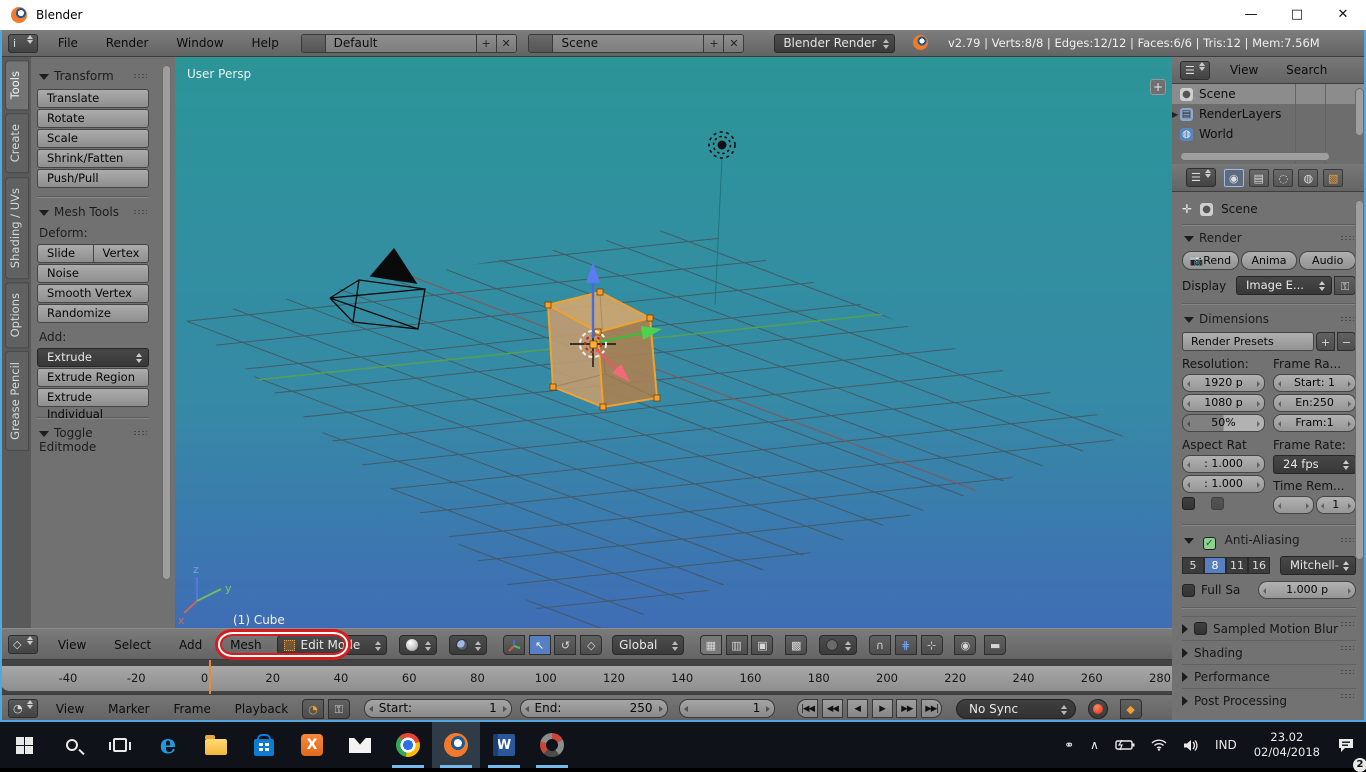  I want to click on panel-header-shading: Shading, so click(1269, 652).